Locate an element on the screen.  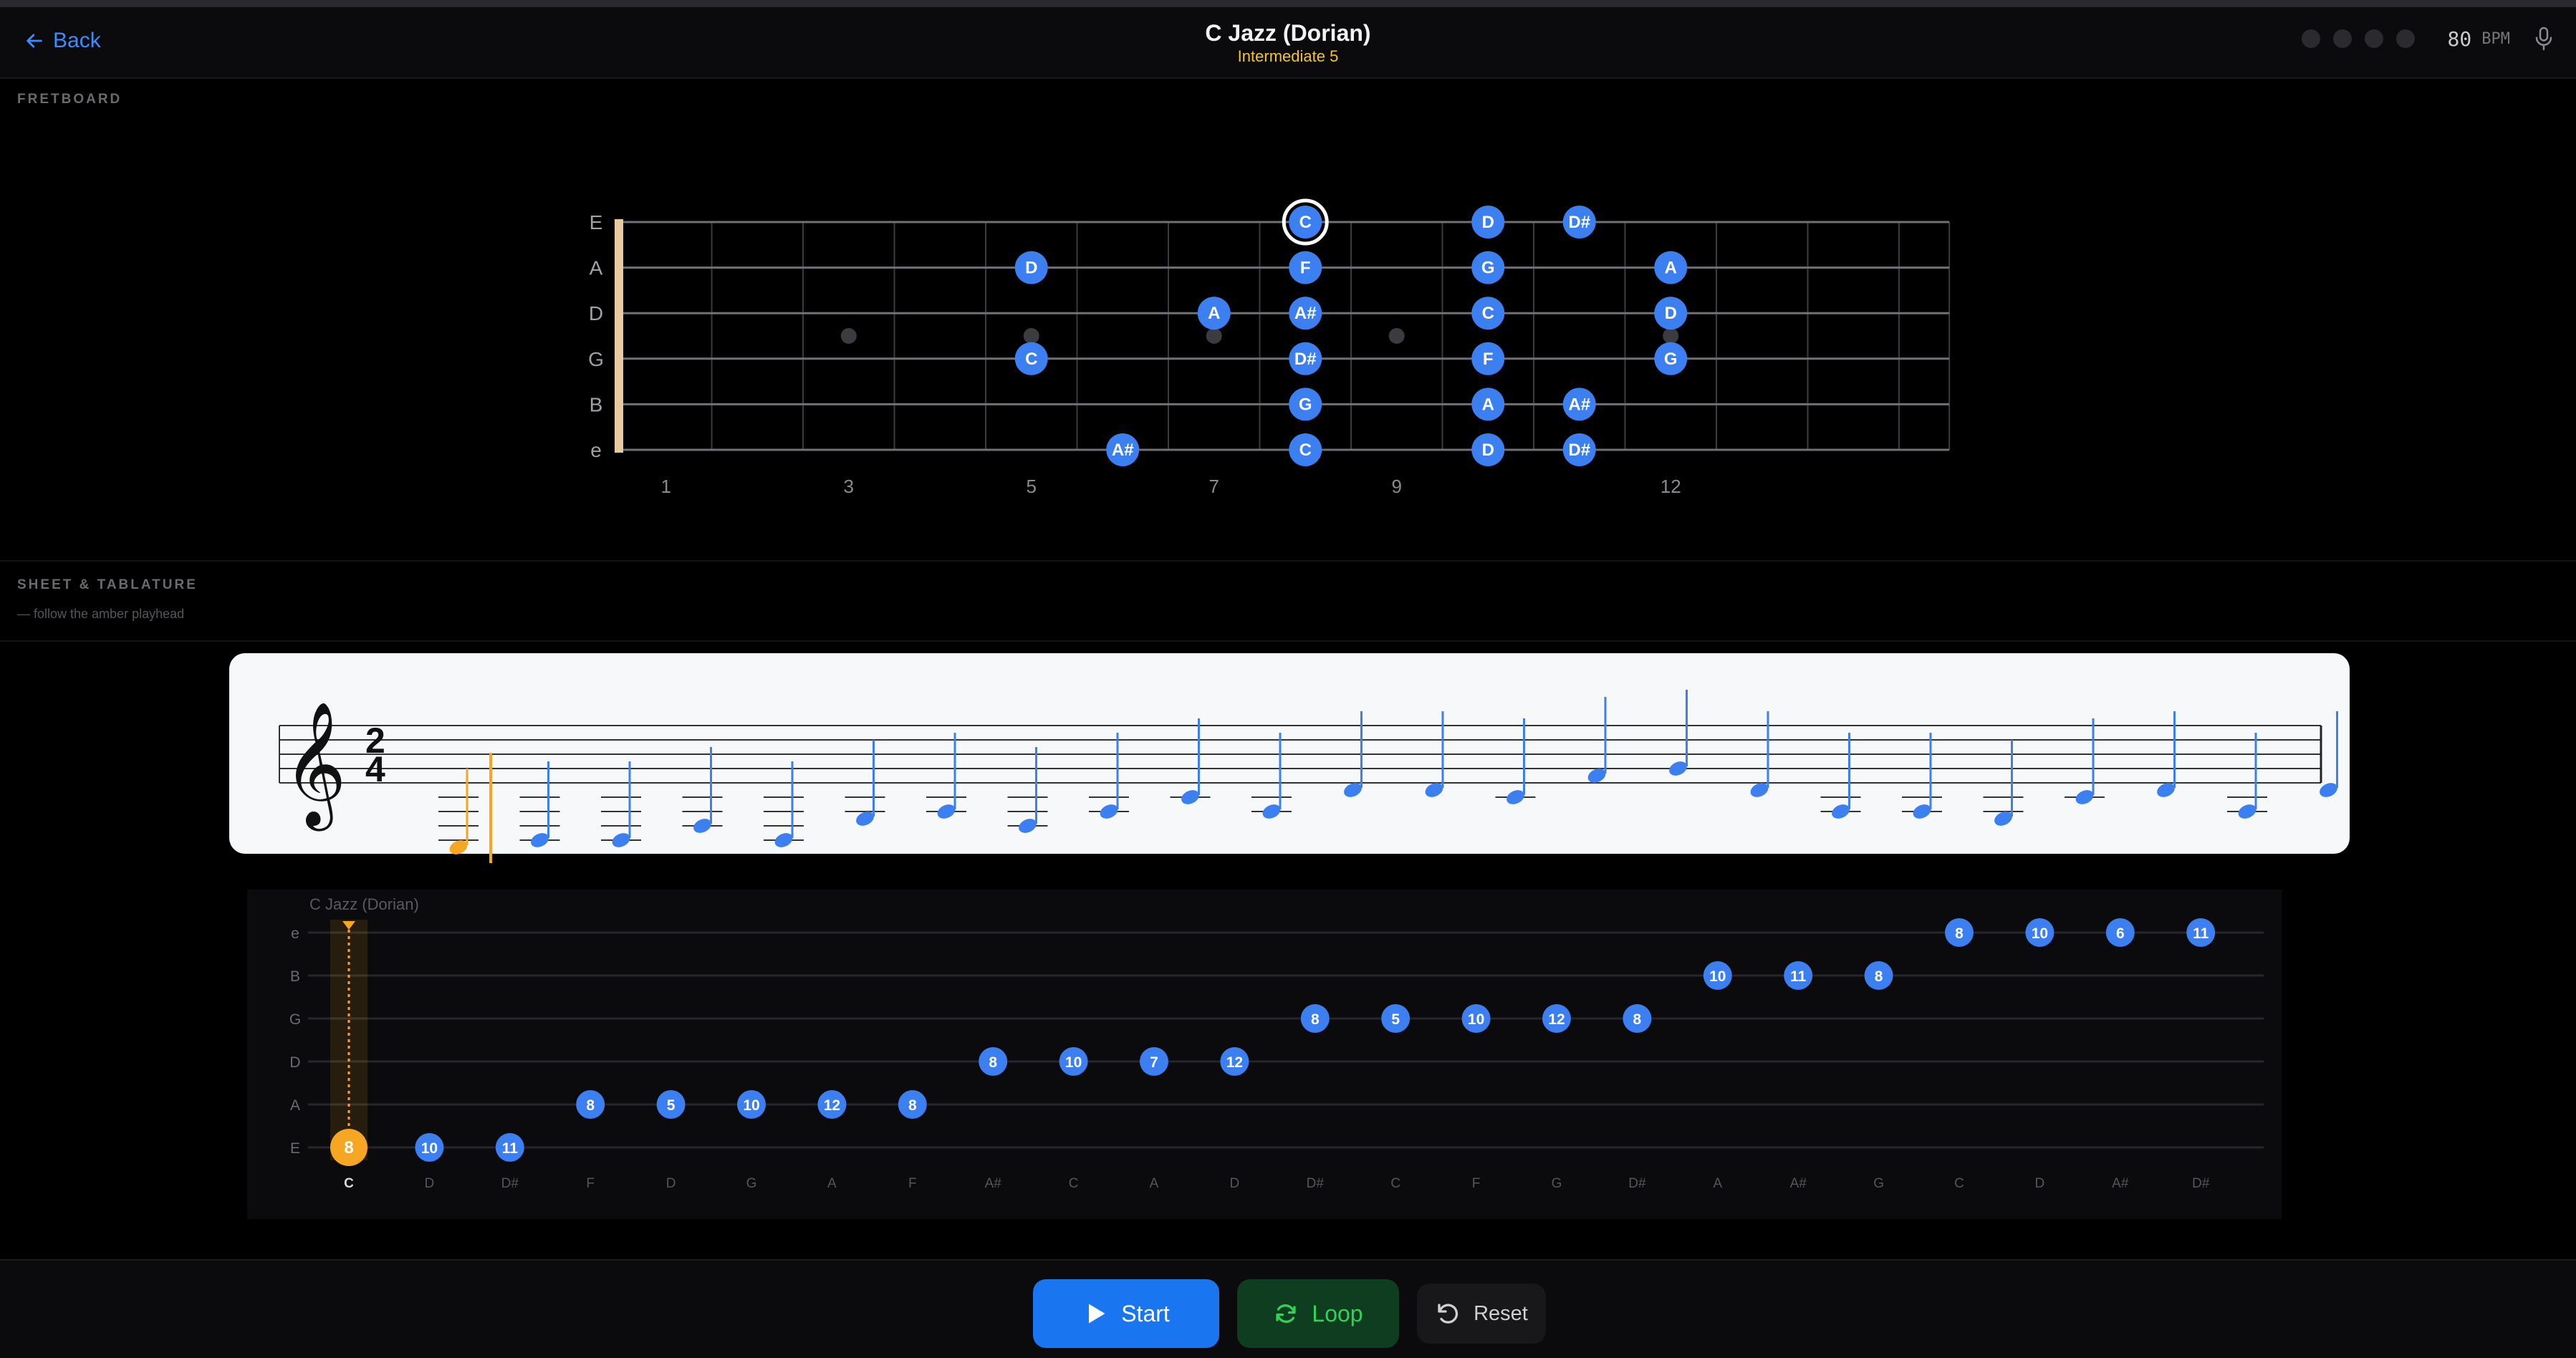
note-label: D# is located at coordinates (1579, 450).